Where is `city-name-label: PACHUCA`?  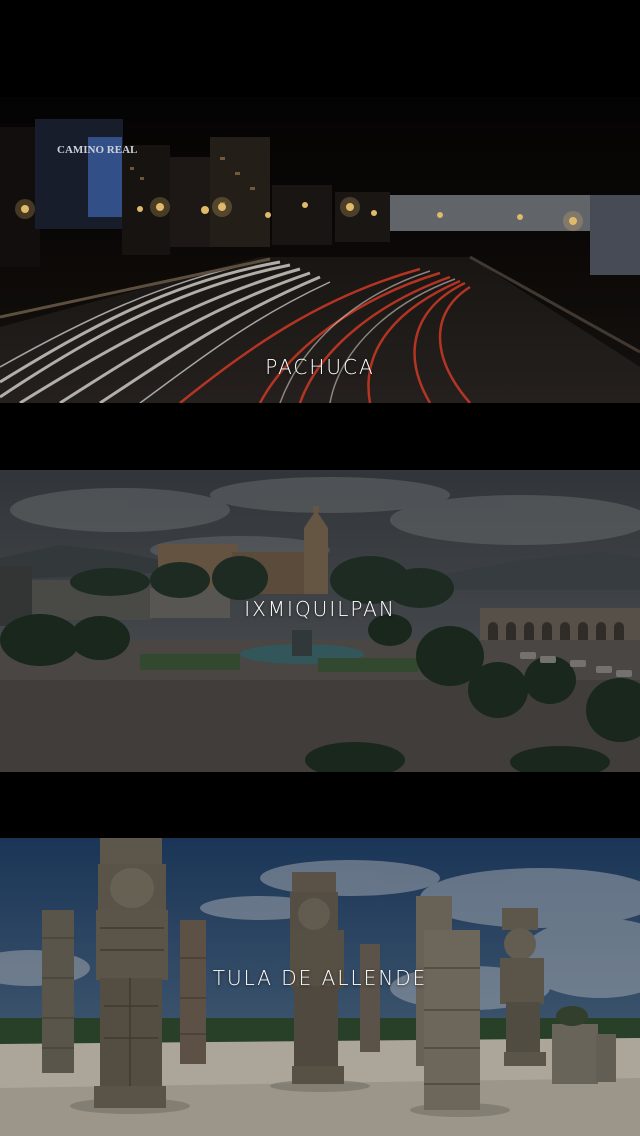 city-name-label: PACHUCA is located at coordinates (320, 367).